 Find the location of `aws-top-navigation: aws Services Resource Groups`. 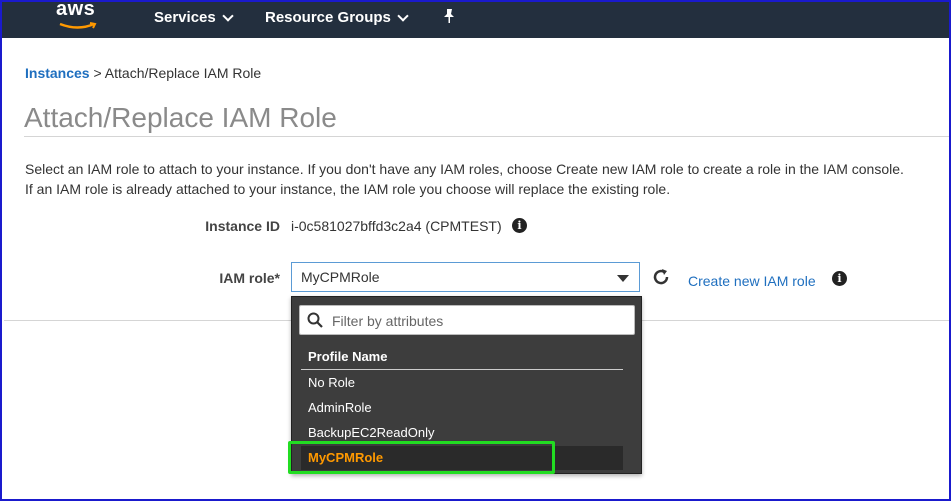

aws-top-navigation: aws Services Resource Groups is located at coordinates (475, 20).